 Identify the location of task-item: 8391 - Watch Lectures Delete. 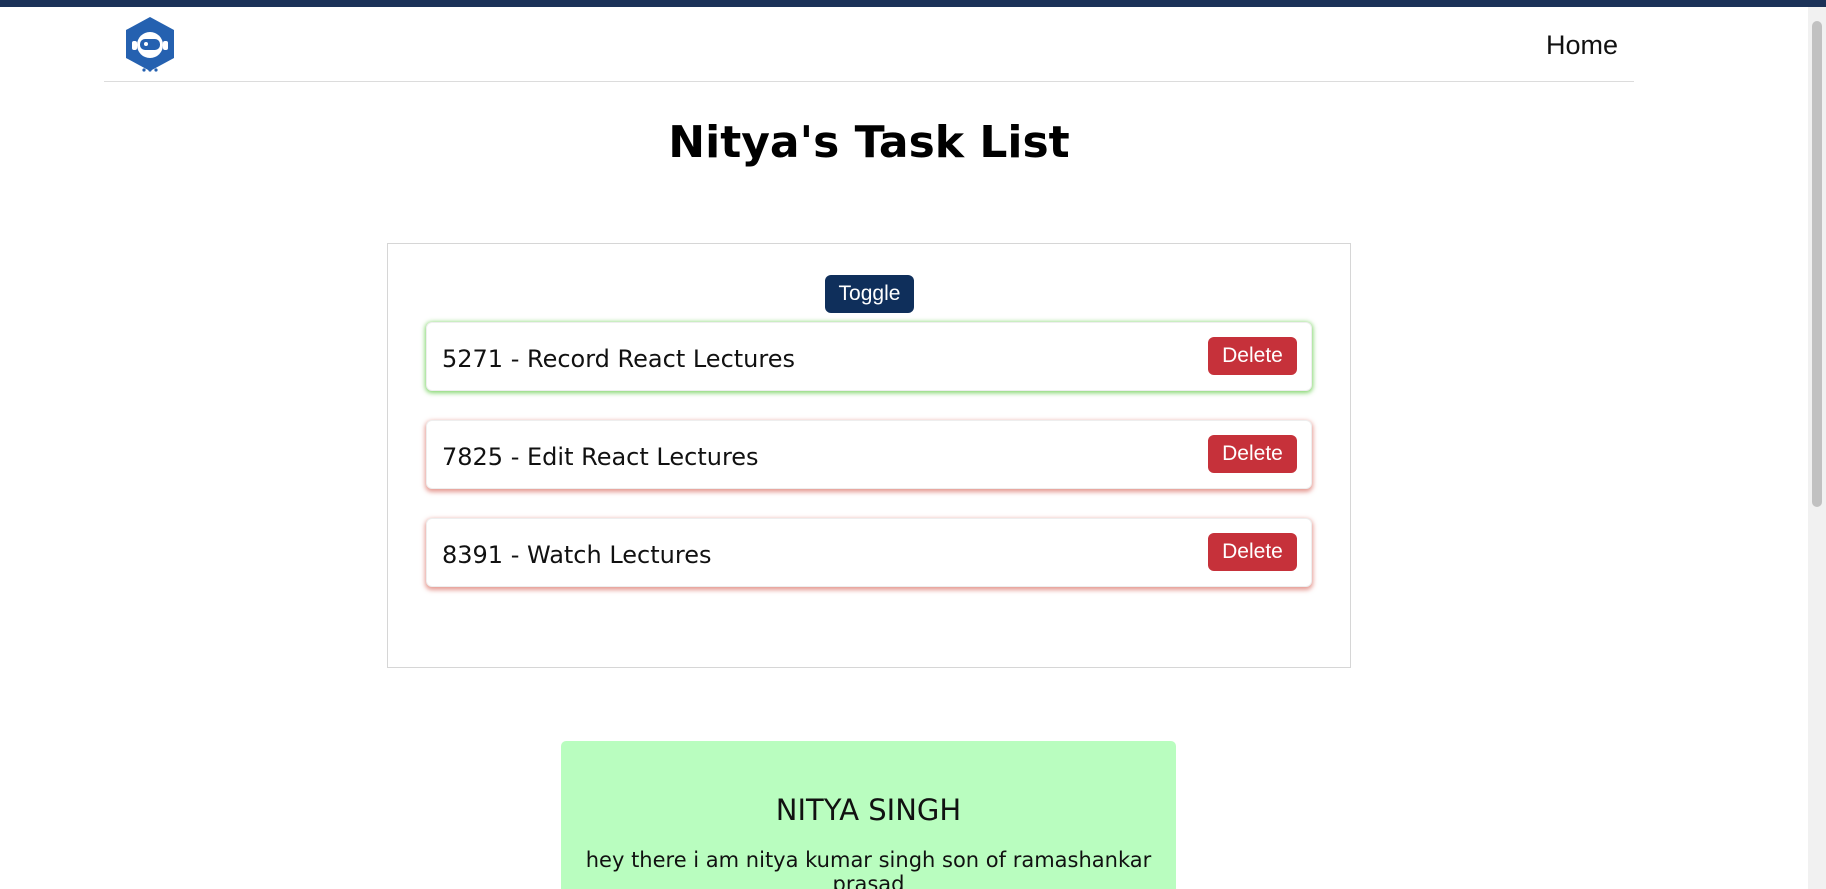
(869, 552).